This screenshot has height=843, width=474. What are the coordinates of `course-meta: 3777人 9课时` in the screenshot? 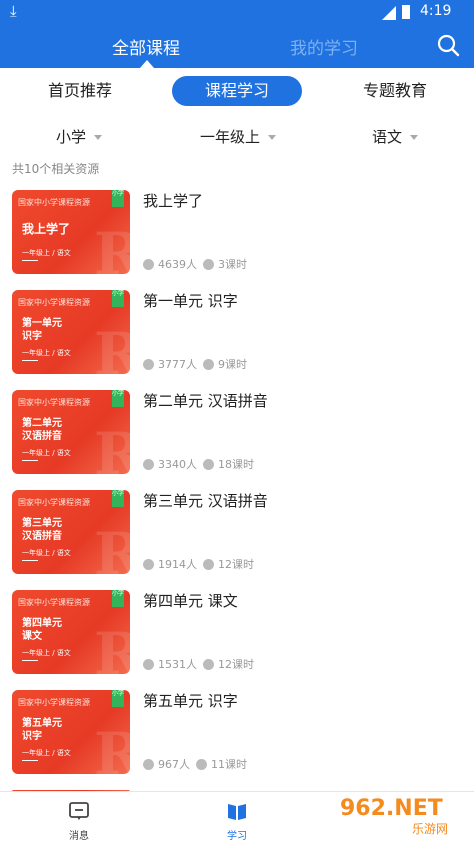 It's located at (195, 364).